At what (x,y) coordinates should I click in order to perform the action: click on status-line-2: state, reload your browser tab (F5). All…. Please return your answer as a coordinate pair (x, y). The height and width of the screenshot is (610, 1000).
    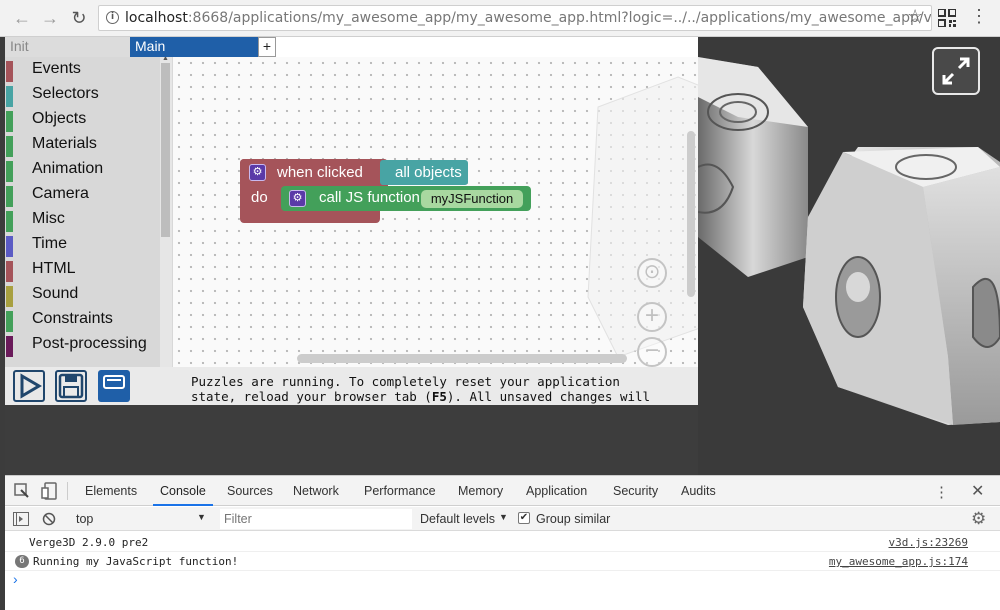
    Looking at the image, I should click on (421, 396).